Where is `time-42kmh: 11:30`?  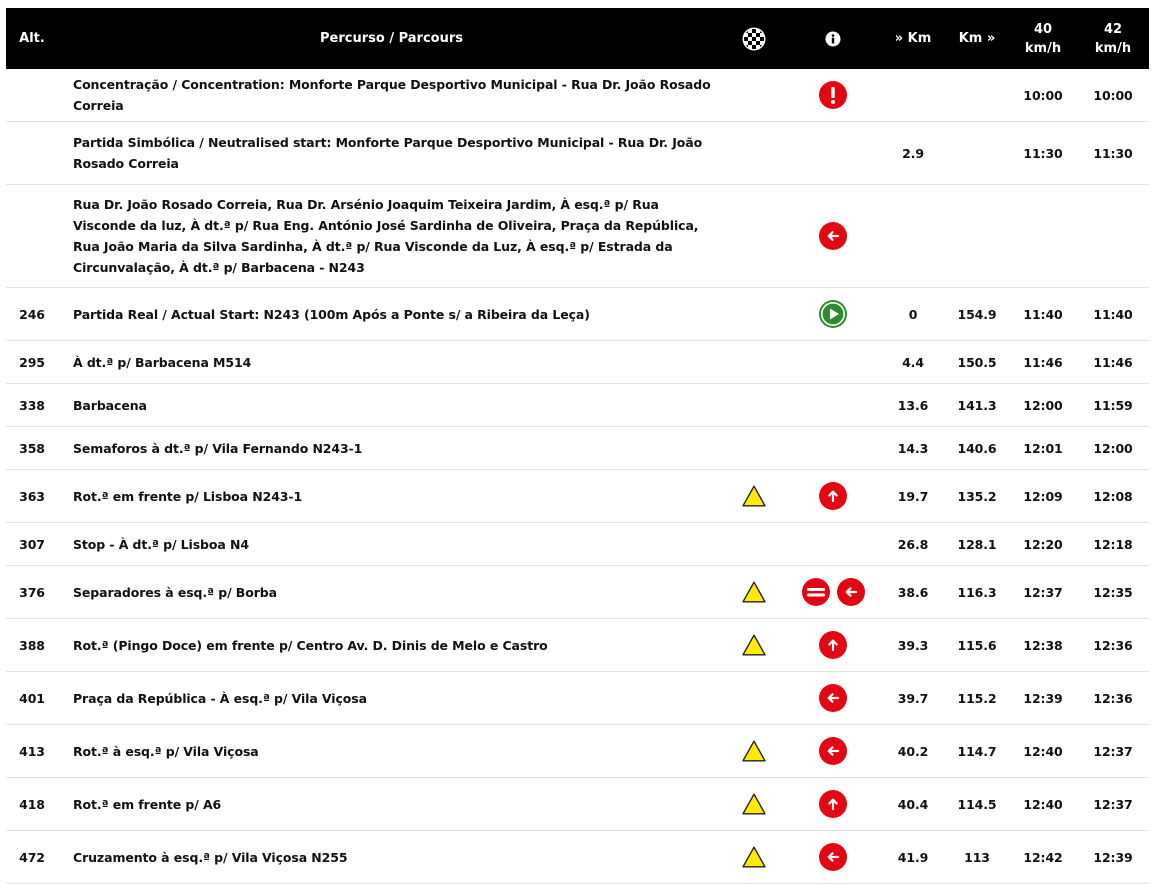
time-42kmh: 11:30 is located at coordinates (1113, 153).